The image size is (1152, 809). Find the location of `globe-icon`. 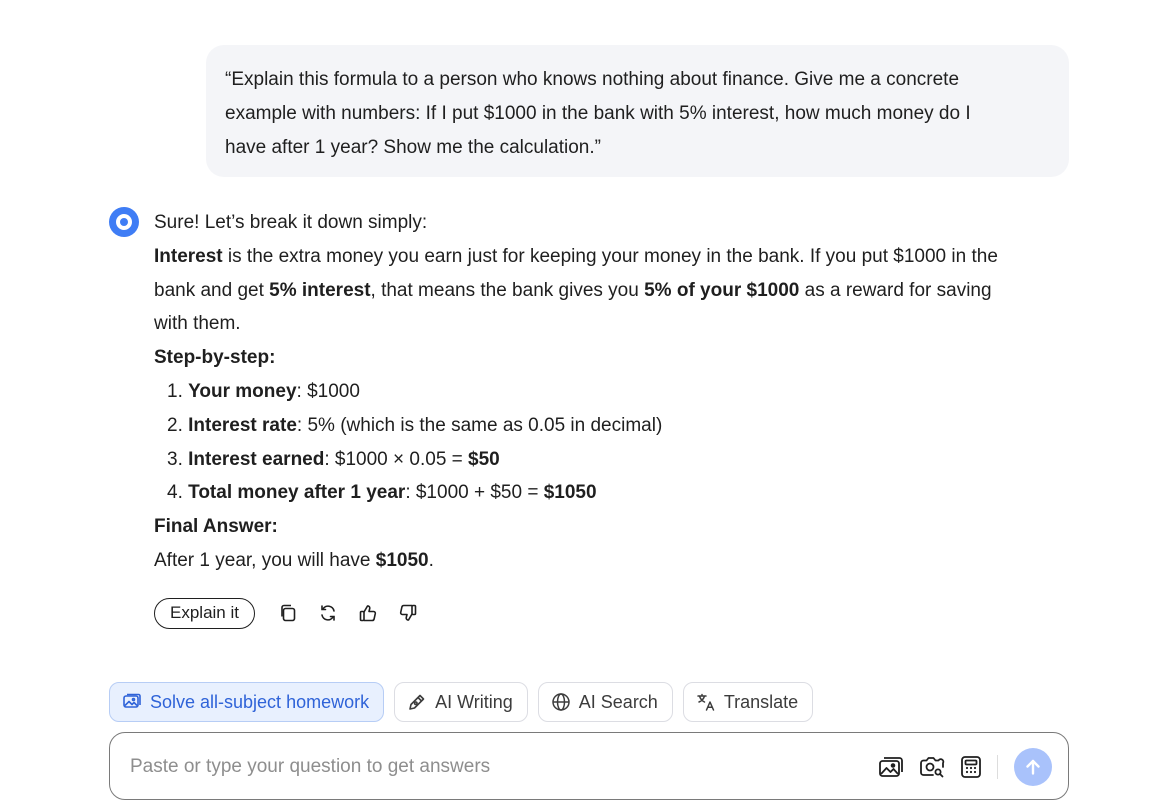

globe-icon is located at coordinates (561, 702).